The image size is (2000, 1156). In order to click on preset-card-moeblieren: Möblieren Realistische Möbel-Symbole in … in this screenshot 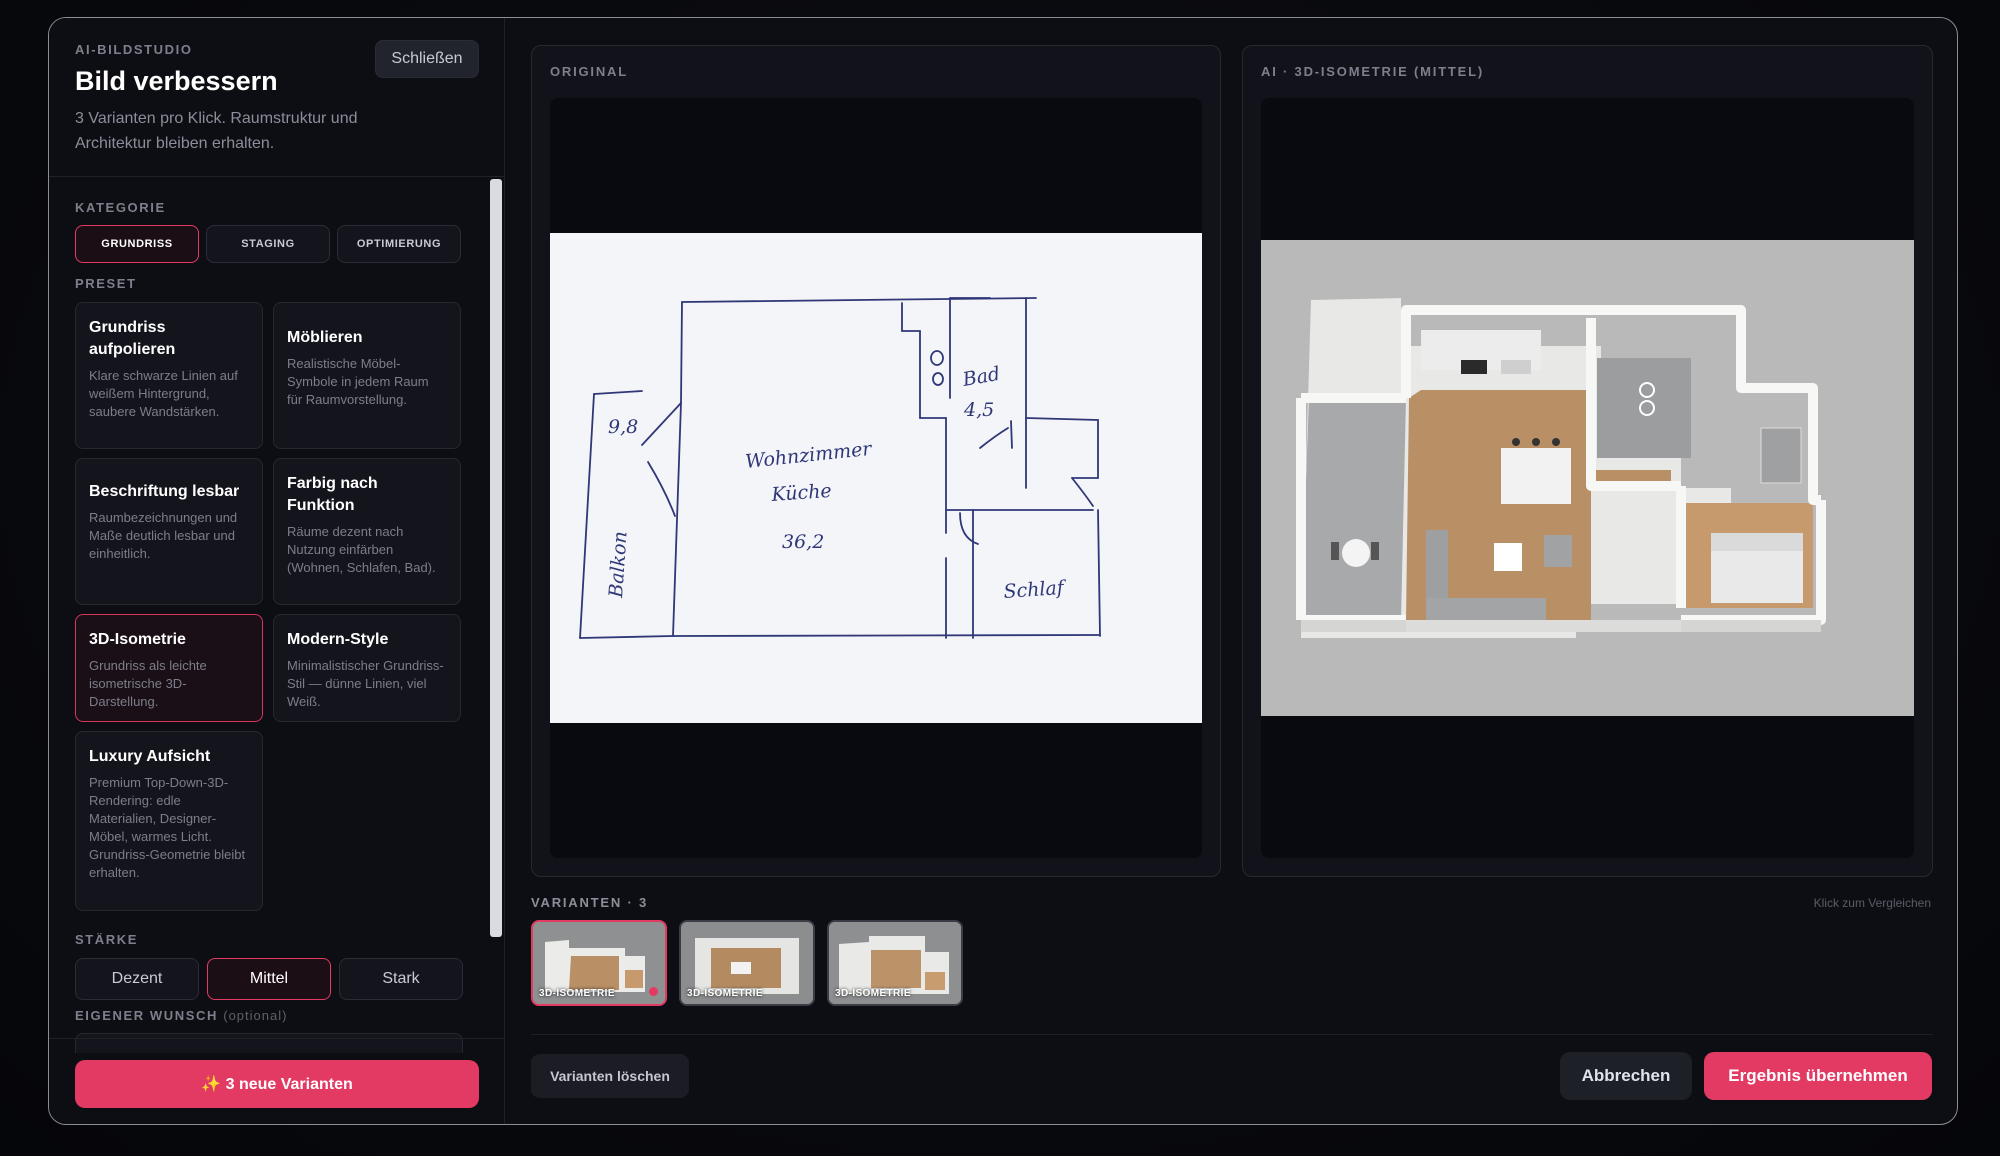, I will do `click(367, 375)`.